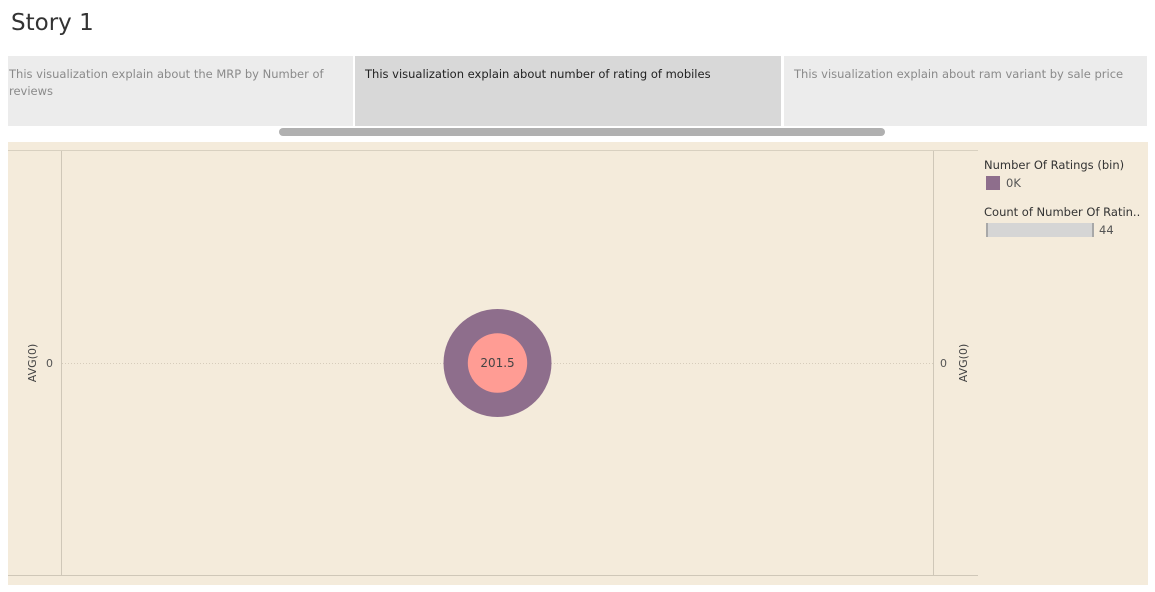 This screenshot has width=1155, height=592. What do you see at coordinates (963, 363) in the screenshot?
I see `y-axis-title-right: AVG(0)` at bounding box center [963, 363].